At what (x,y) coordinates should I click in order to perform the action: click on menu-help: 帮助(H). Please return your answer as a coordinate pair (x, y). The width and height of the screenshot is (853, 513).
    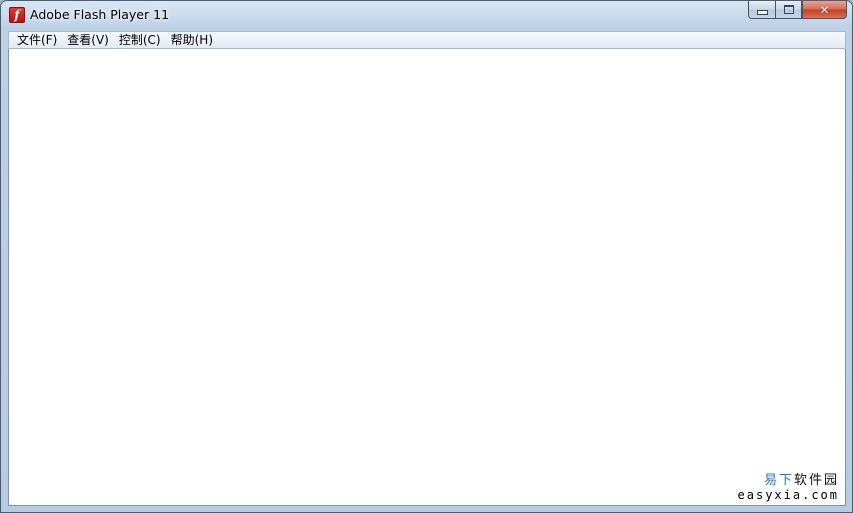
    Looking at the image, I should click on (194, 40).